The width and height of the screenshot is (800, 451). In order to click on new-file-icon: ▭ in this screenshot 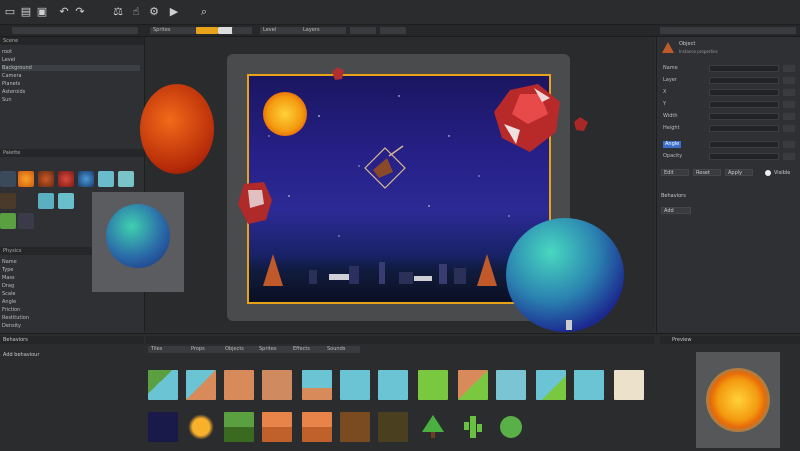, I will do `click(10, 12)`.